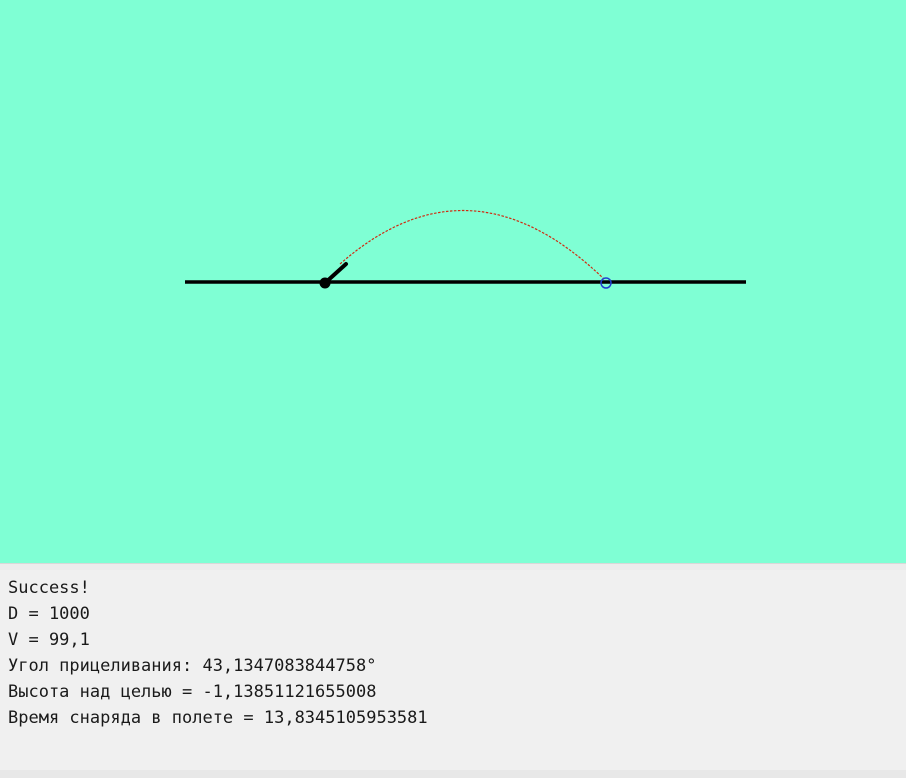 The height and width of the screenshot is (778, 906). I want to click on height-over-target-text: Высота над целью = -1,13851121655008, so click(192, 692).